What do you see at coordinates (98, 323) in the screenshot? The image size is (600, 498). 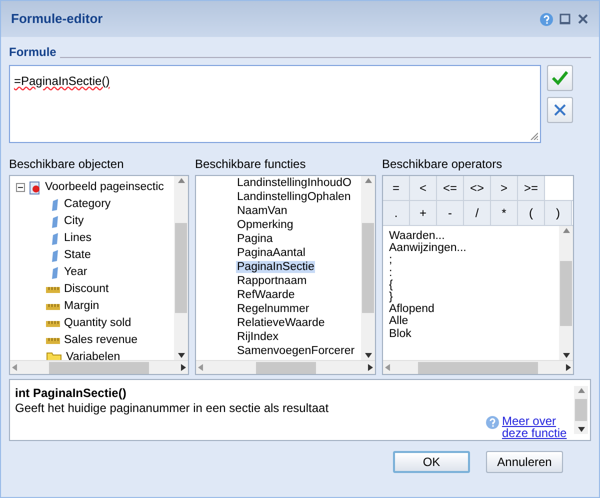 I see `tree-item: Quantity sold` at bounding box center [98, 323].